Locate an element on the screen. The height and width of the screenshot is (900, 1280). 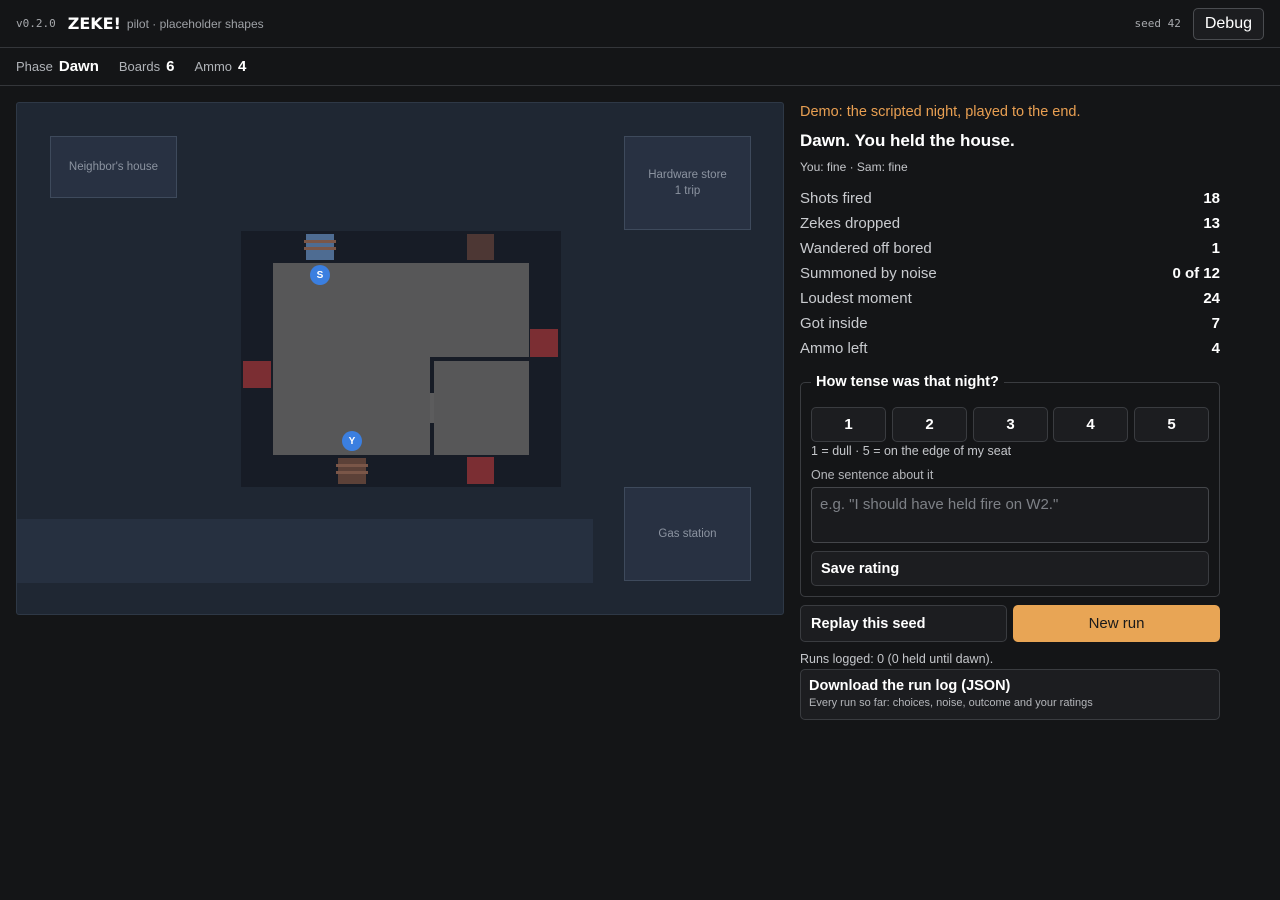
window-east is located at coordinates (544, 343).